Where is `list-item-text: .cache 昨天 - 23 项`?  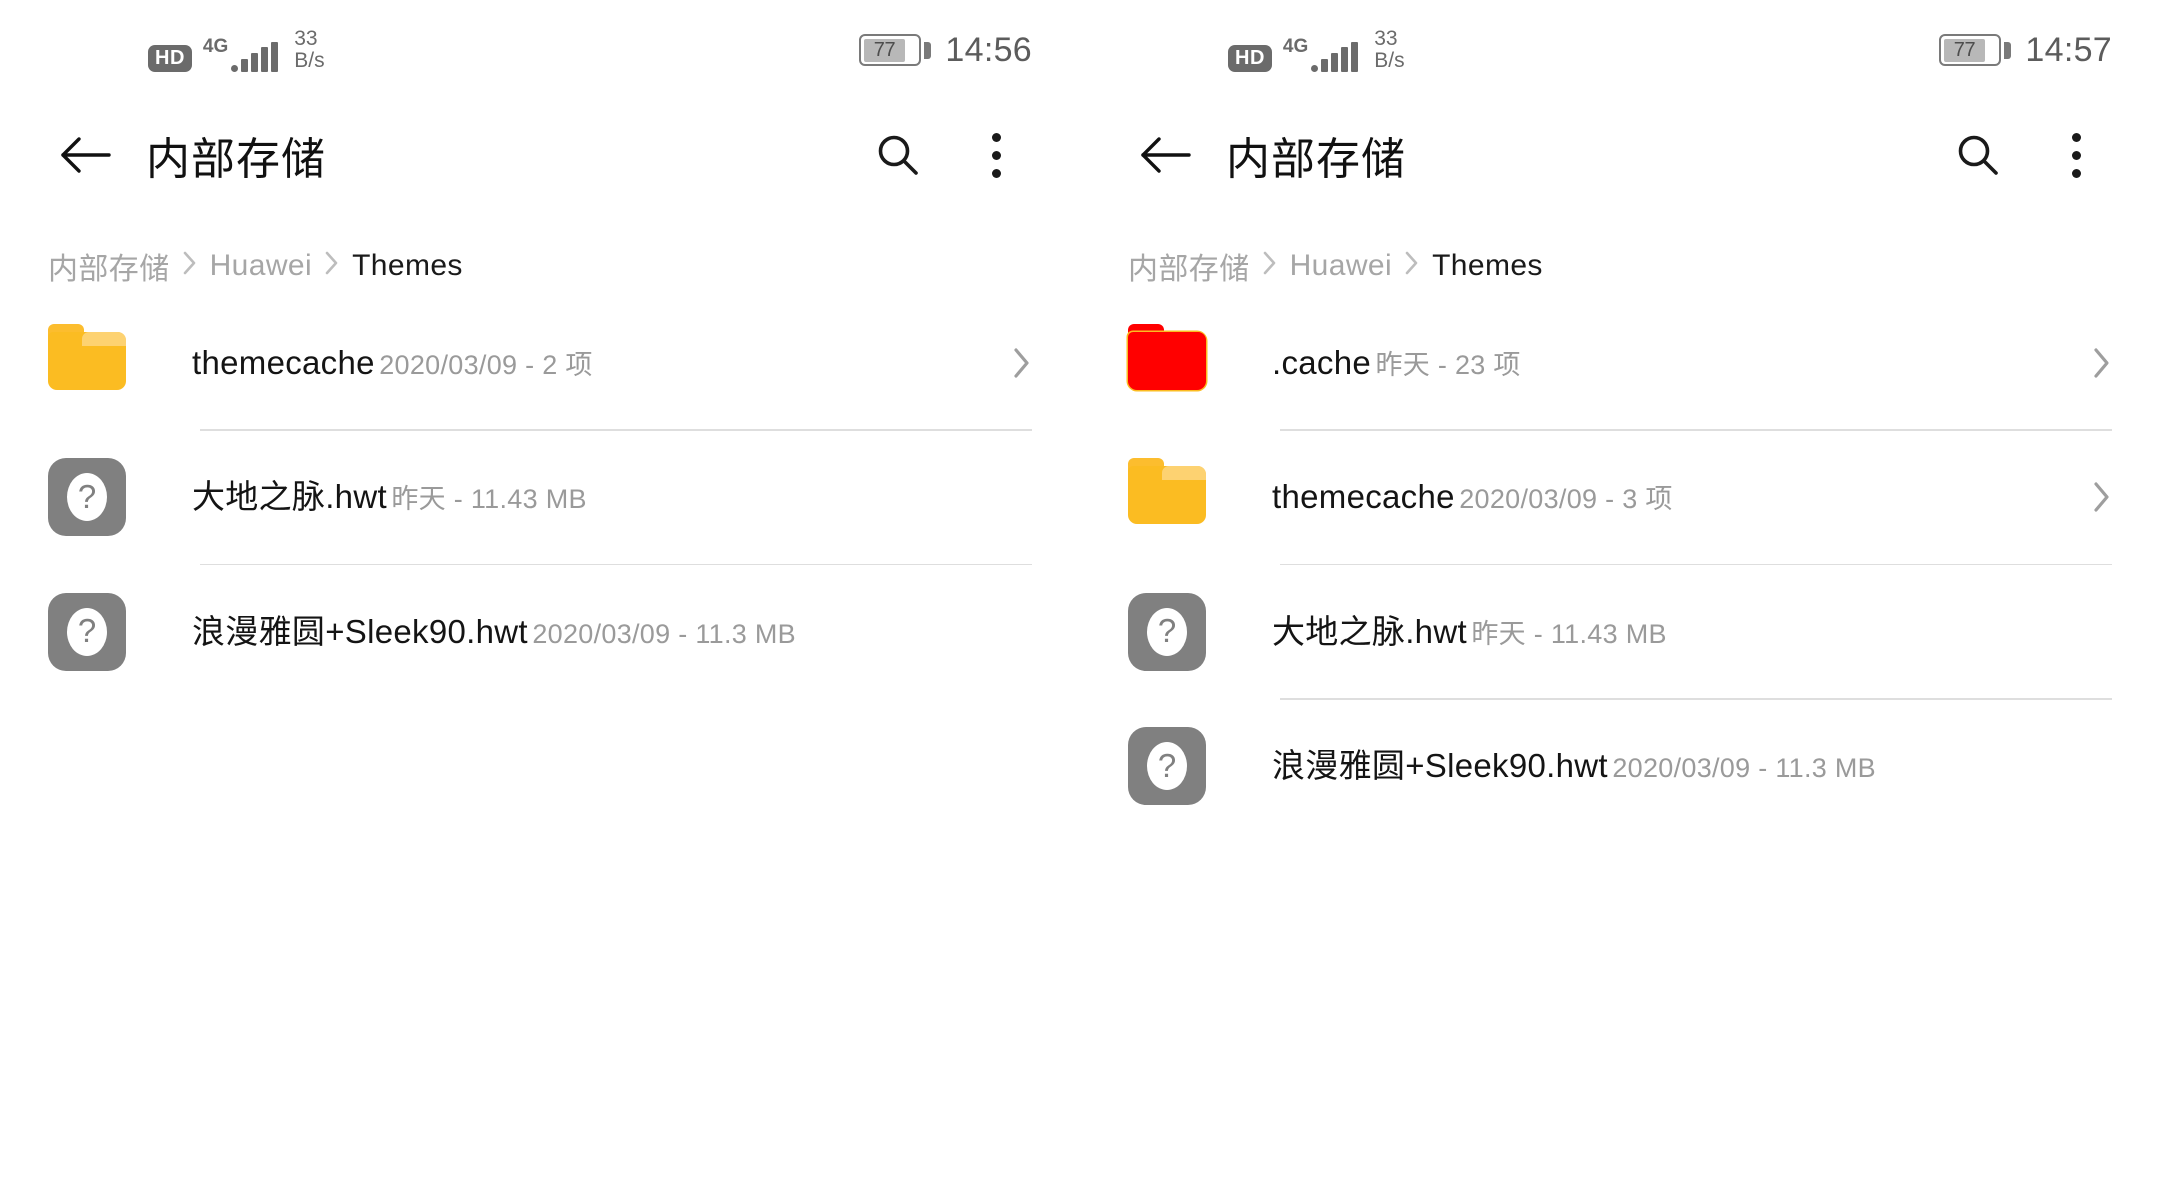
list-item-text: .cache 昨天 - 23 项 is located at coordinates (1672, 362).